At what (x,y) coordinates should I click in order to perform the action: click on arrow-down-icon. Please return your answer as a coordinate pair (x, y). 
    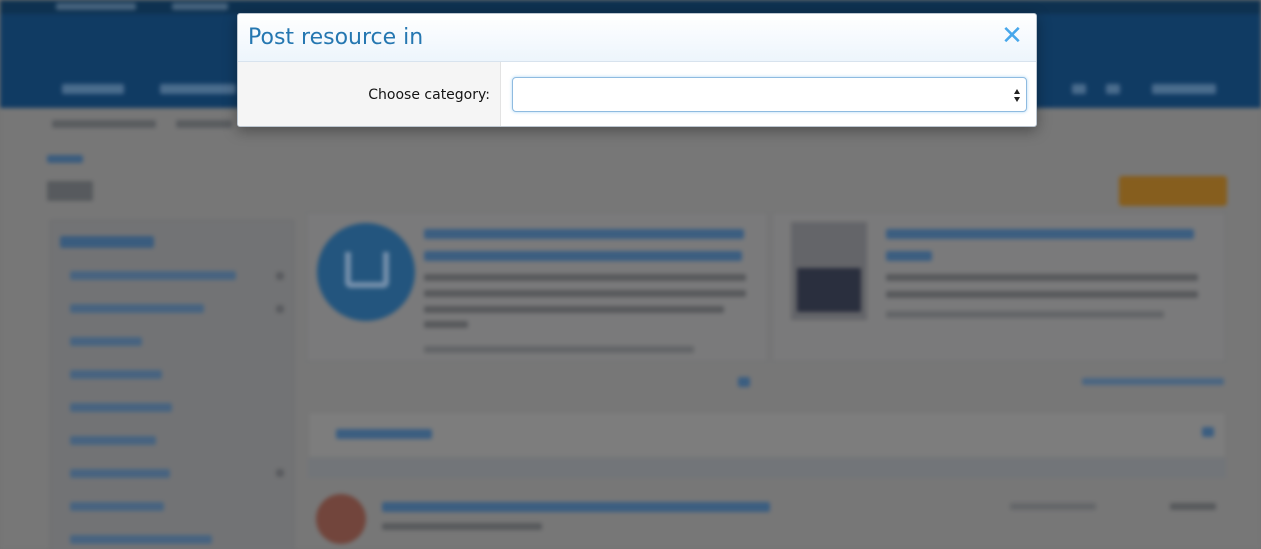
    Looking at the image, I should click on (1017, 99).